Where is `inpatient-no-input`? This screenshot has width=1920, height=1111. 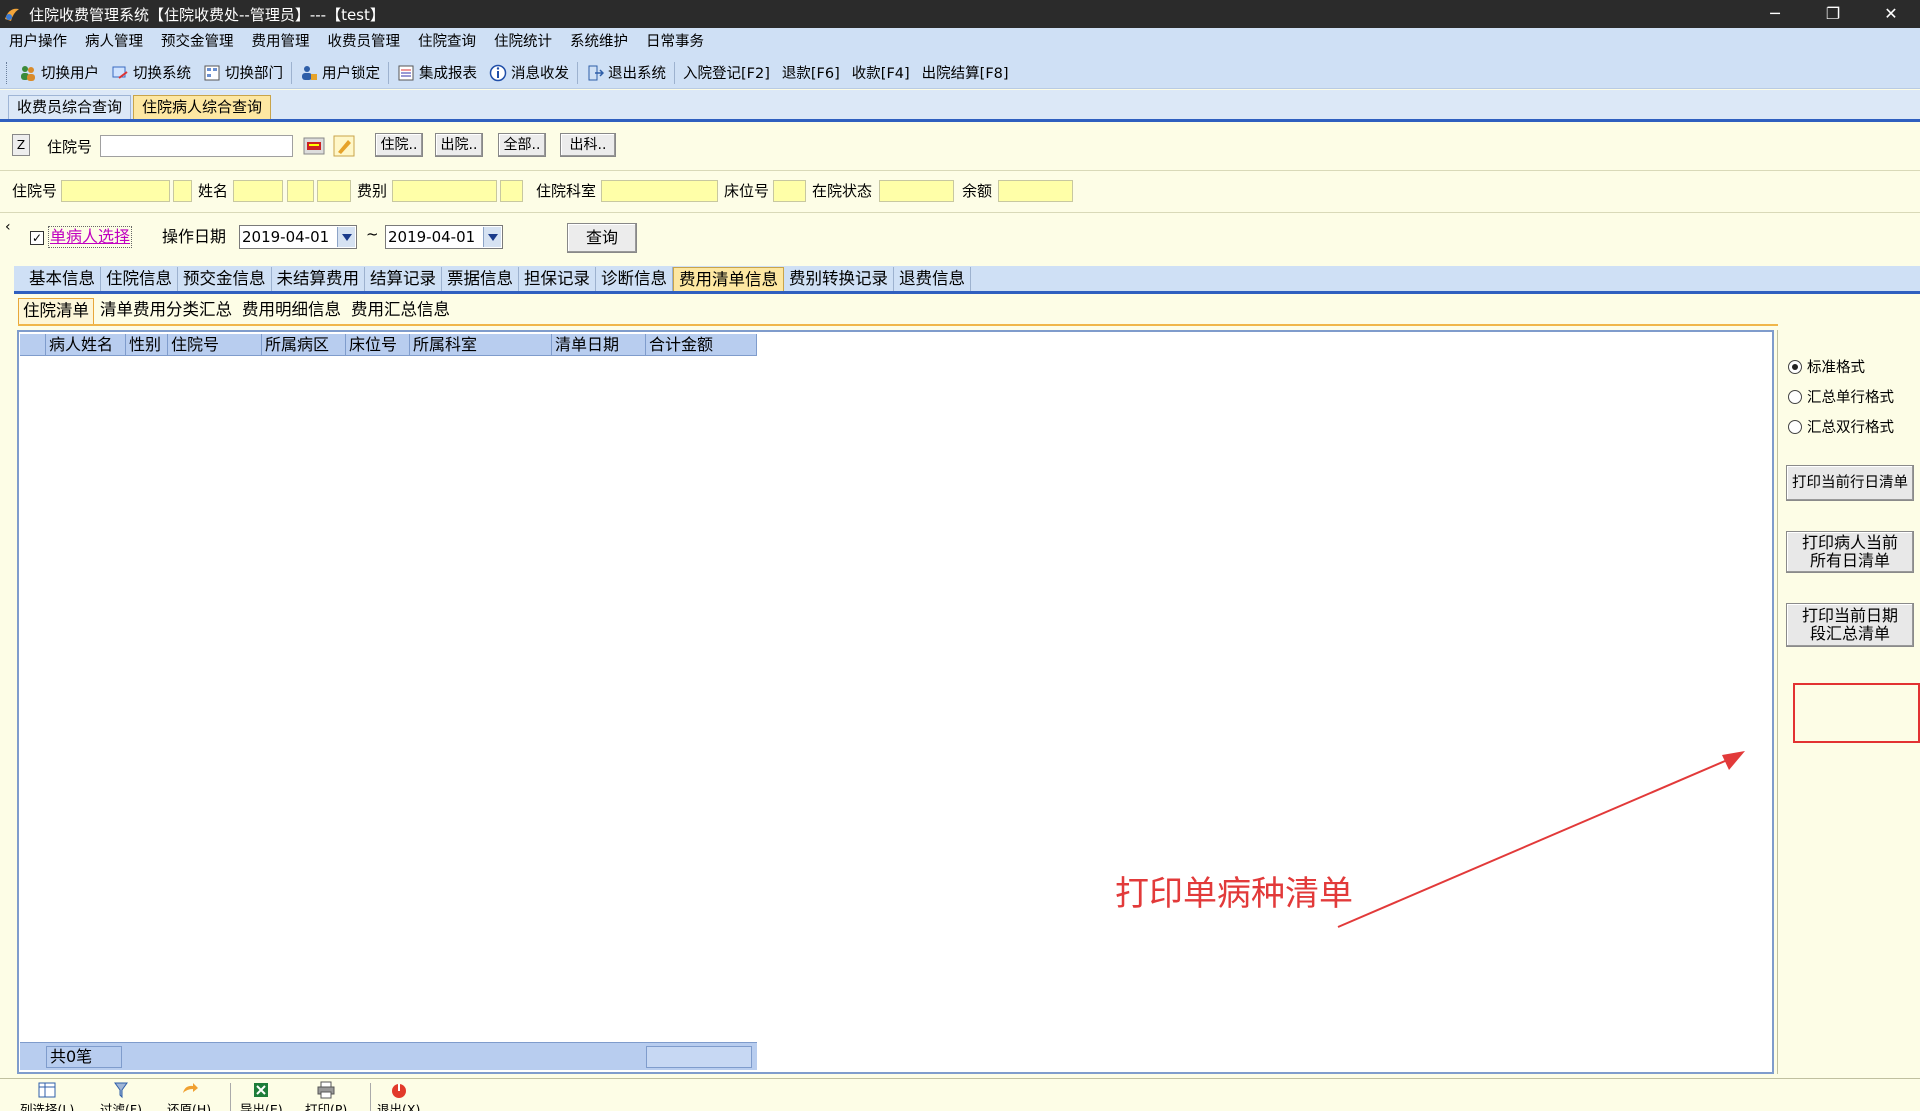 inpatient-no-input is located at coordinates (196, 146).